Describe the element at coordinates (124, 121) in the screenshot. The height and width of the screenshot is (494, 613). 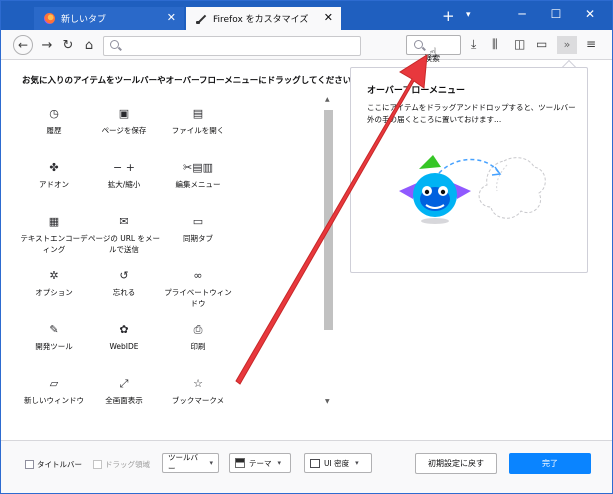
I see `palette-item-save-page: ▣ ページを保存` at that location.